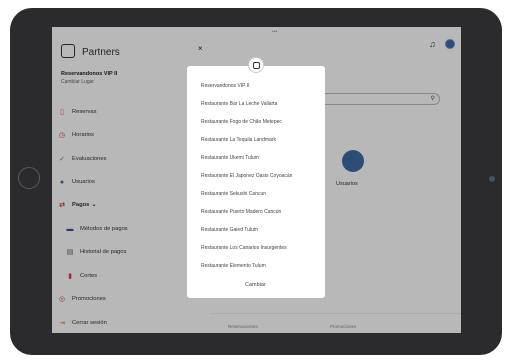 The height and width of the screenshot is (363, 512). What do you see at coordinates (244, 248) in the screenshot?
I see `venue-option: Restaurante Los Canarios Insurgentes` at bounding box center [244, 248].